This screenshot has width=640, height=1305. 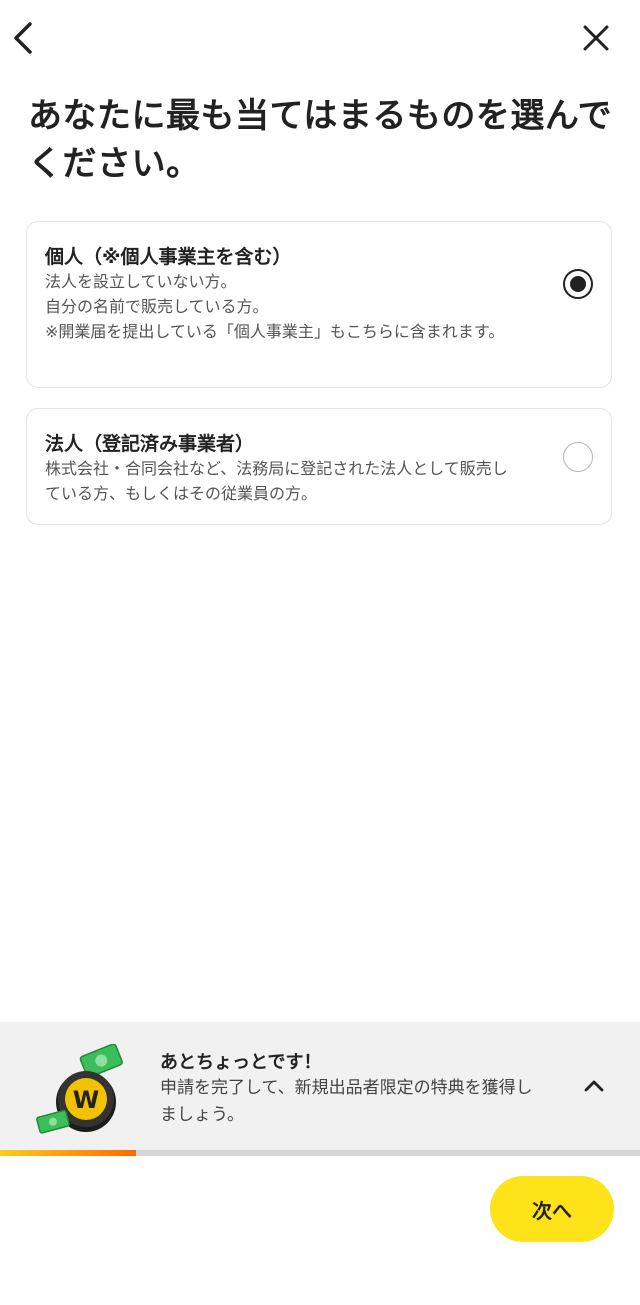 I want to click on option-title: 法人（登記済み事業者）, so click(x=150, y=444).